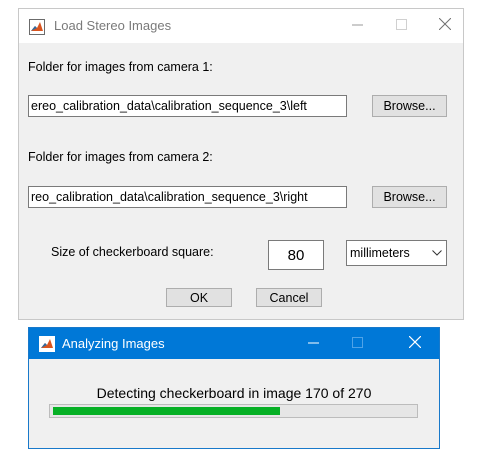 This screenshot has width=484, height=462. I want to click on chevron-down-icon, so click(437, 253).